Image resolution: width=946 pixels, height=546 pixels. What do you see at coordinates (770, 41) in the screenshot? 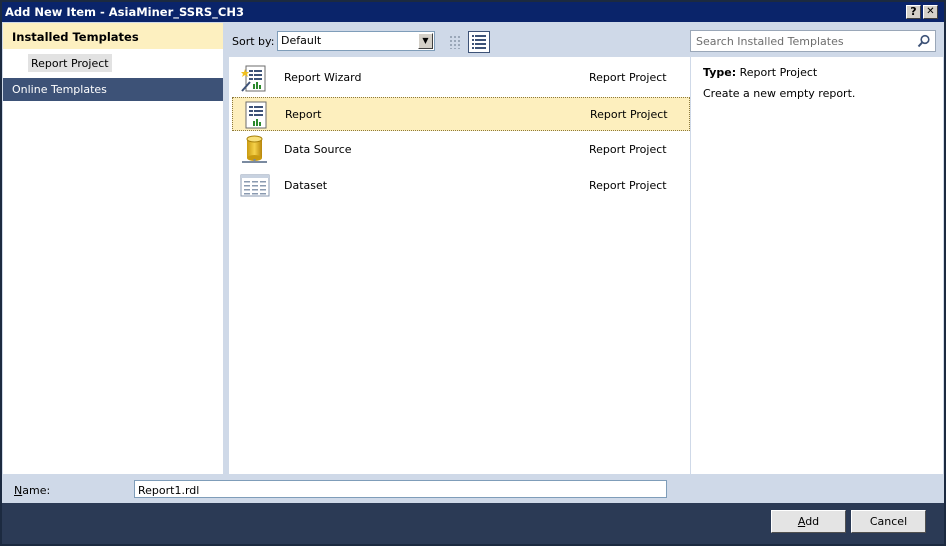
I see `search-placeholder: Search Installed Templates` at bounding box center [770, 41].